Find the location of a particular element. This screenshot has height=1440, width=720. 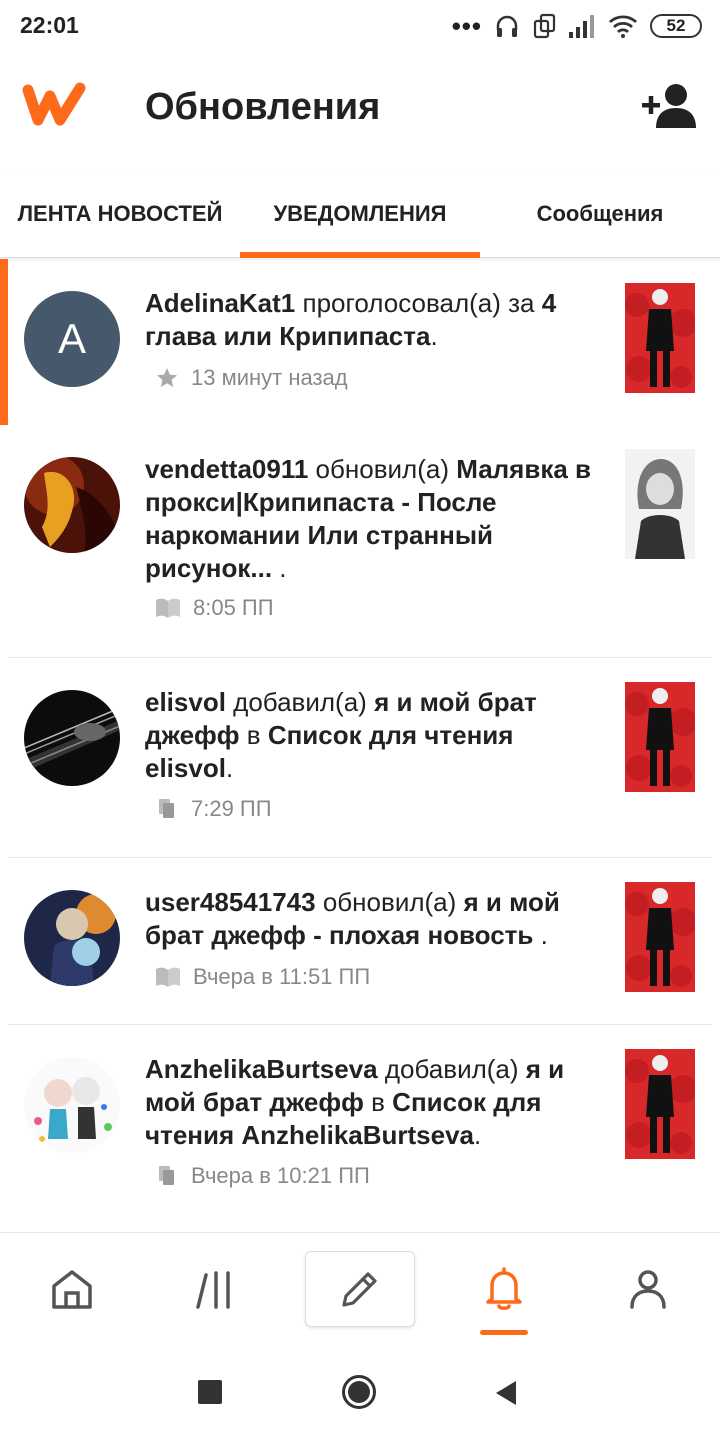

add-user-icon is located at coordinates (670, 106).